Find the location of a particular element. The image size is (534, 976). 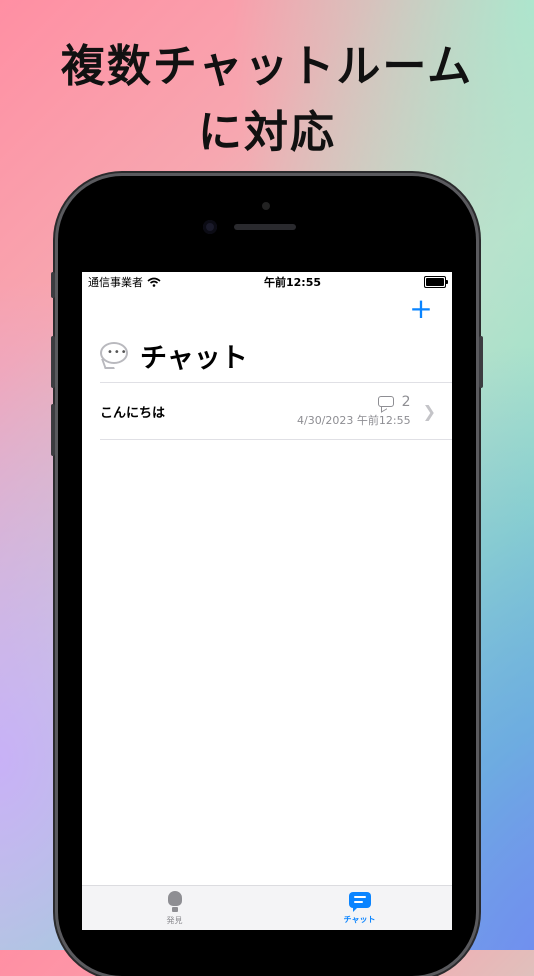

chat-room-row: こんにちは 2 4/30/2023 午前12:55 ❯ is located at coordinates (267, 411).